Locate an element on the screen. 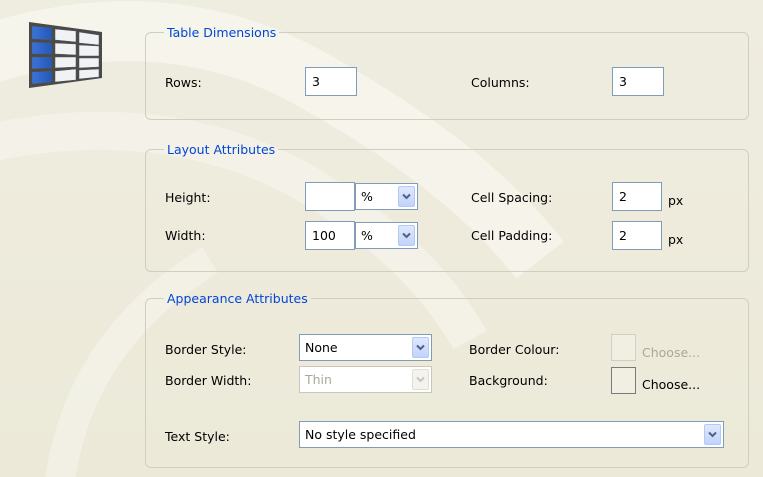  text-style-select: No style specified is located at coordinates (511, 434).